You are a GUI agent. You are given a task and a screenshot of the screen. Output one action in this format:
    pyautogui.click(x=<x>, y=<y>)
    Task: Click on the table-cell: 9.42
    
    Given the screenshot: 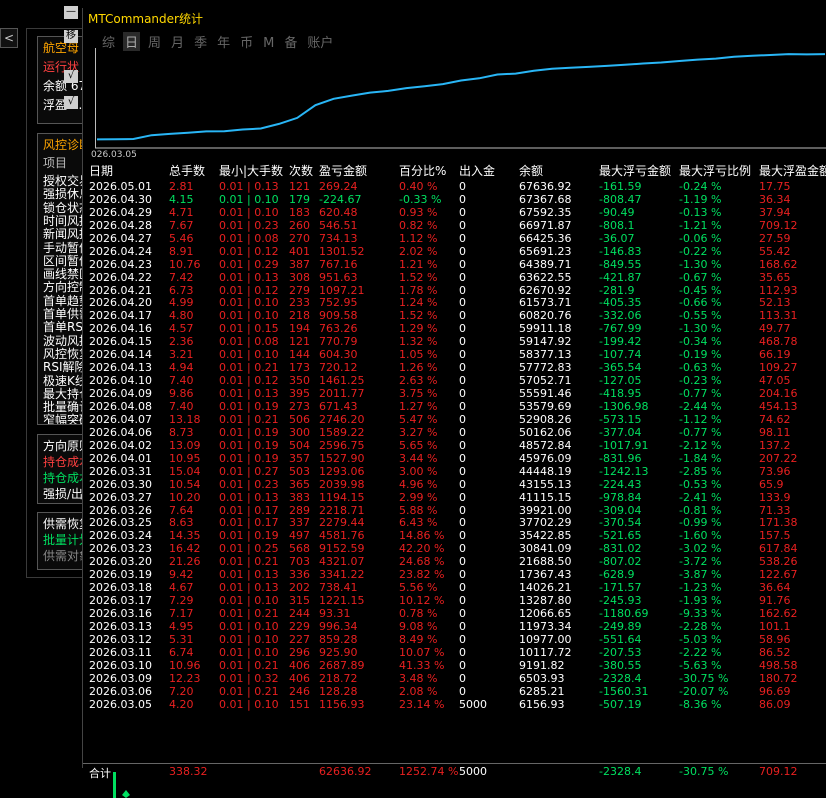 What is the action you would take?
    pyautogui.click(x=181, y=575)
    